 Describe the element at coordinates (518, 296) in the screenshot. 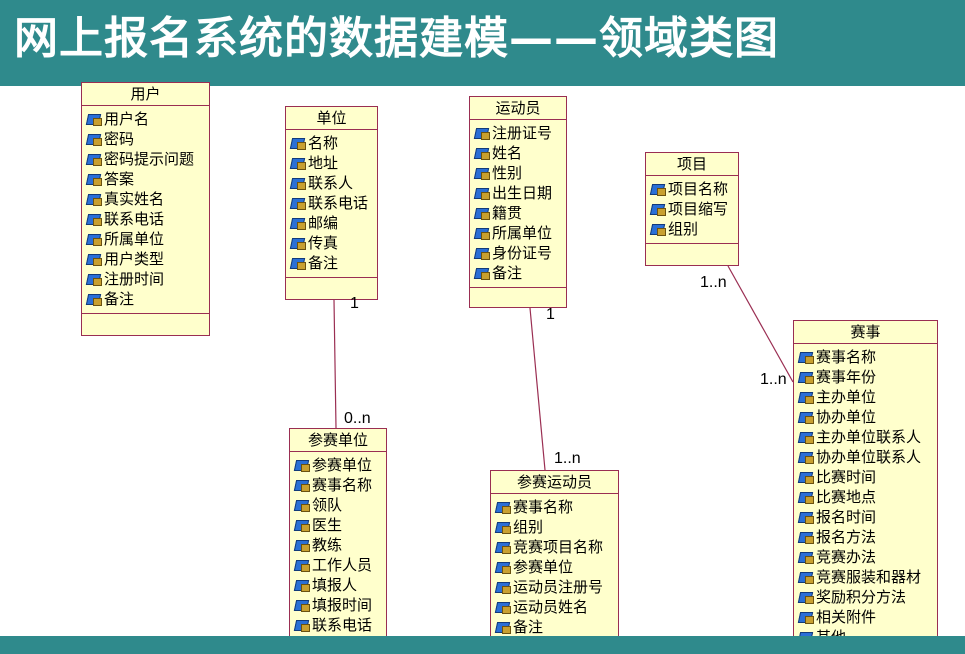

I see `operation-compartment` at that location.